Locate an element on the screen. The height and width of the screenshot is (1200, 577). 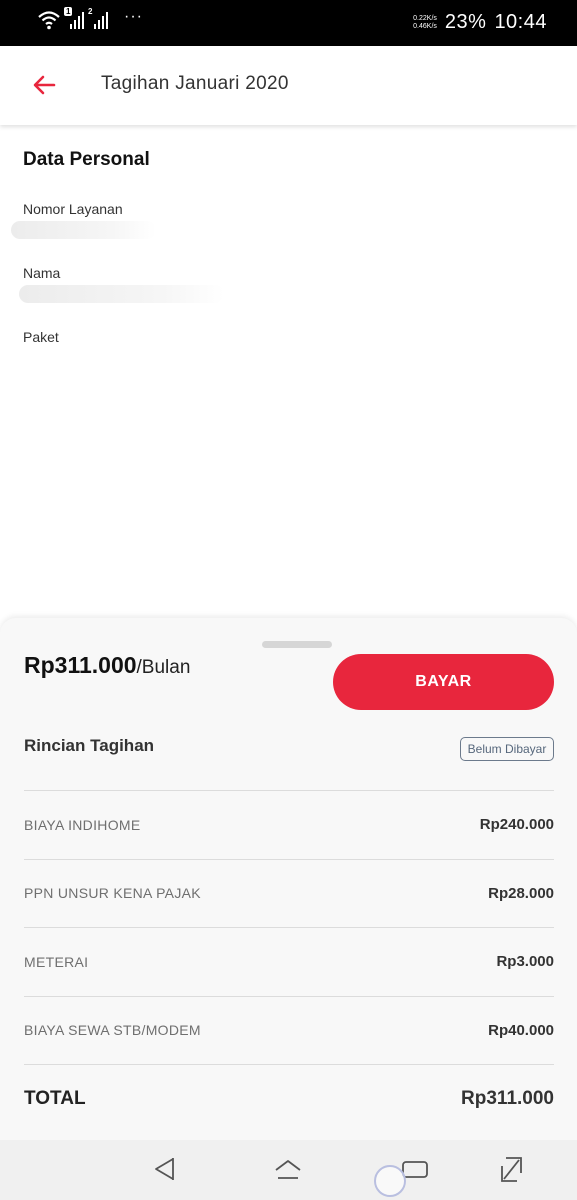
service-number-redacted is located at coordinates (83, 230).